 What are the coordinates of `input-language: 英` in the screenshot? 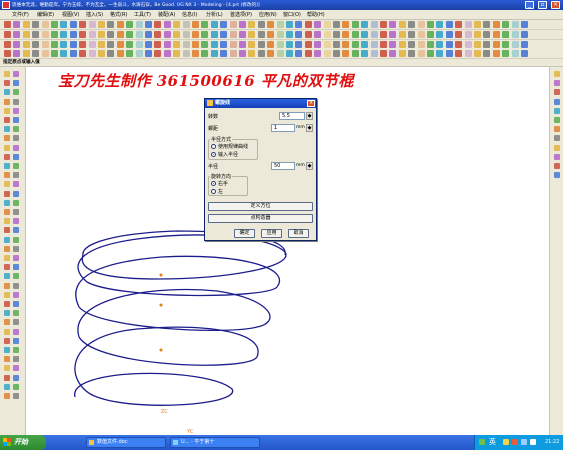 It's located at (492, 442).